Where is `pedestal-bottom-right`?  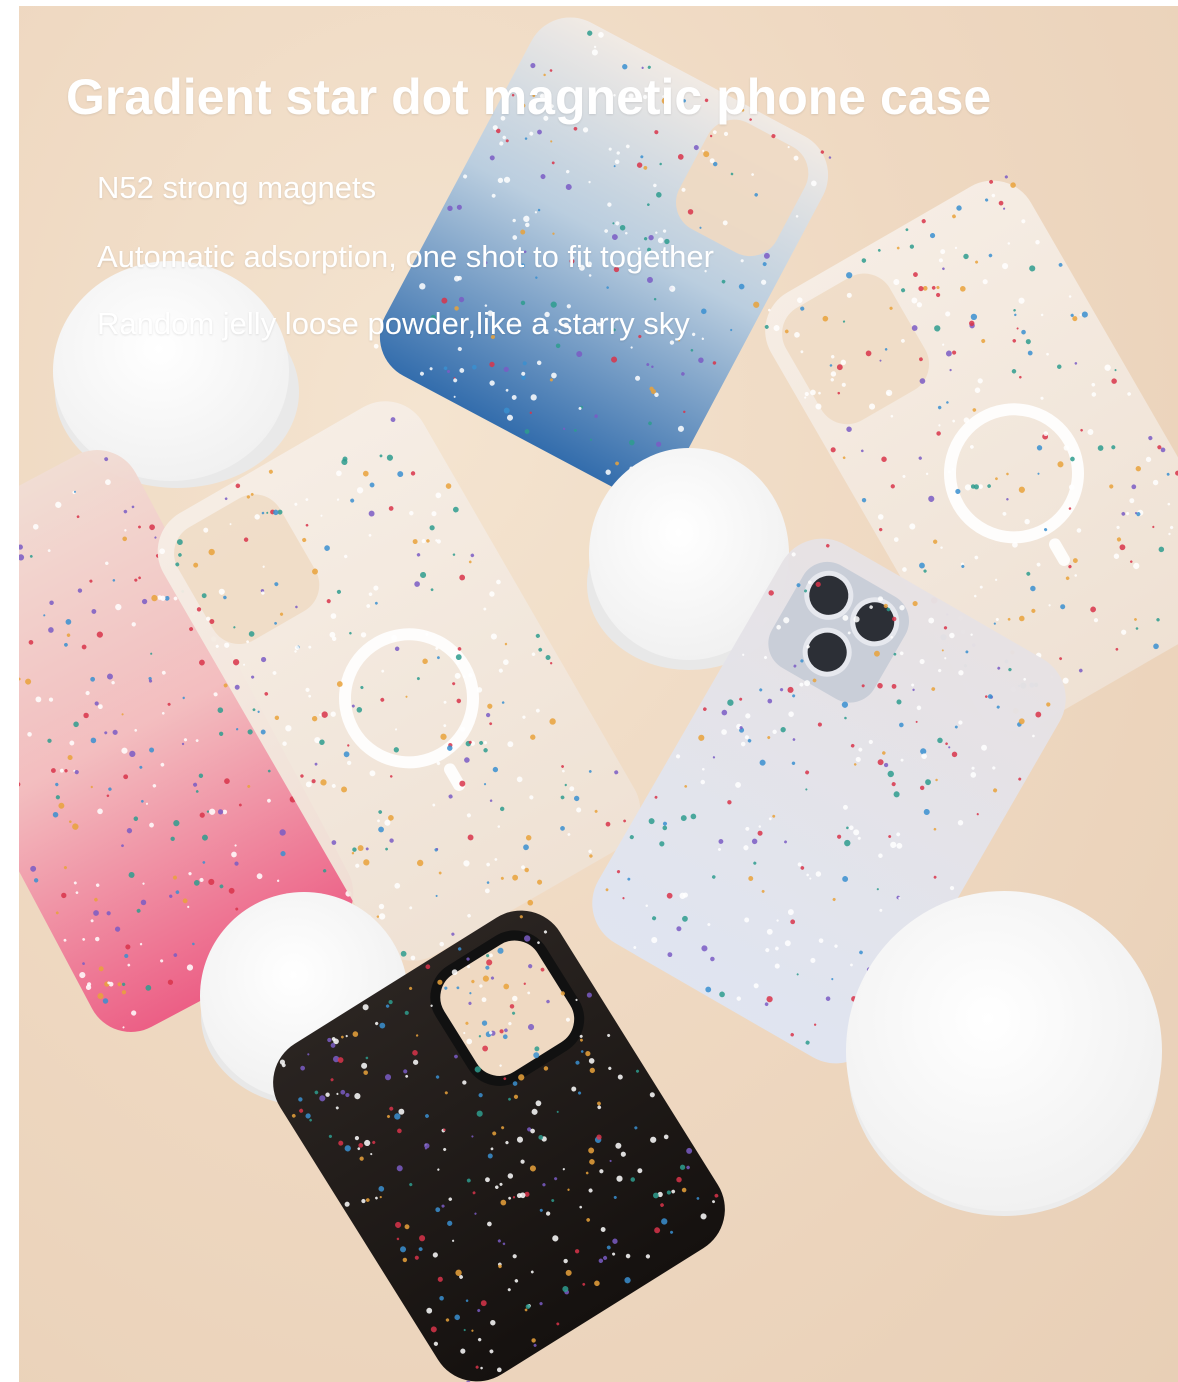
pedestal-bottom-right is located at coordinates (1004, 1053).